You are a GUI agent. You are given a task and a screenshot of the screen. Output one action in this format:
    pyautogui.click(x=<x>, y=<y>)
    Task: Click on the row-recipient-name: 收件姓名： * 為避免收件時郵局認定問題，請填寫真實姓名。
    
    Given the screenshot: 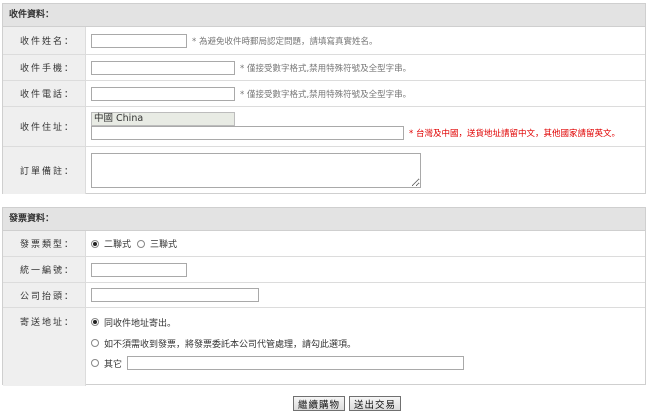 What is the action you would take?
    pyautogui.click(x=324, y=41)
    